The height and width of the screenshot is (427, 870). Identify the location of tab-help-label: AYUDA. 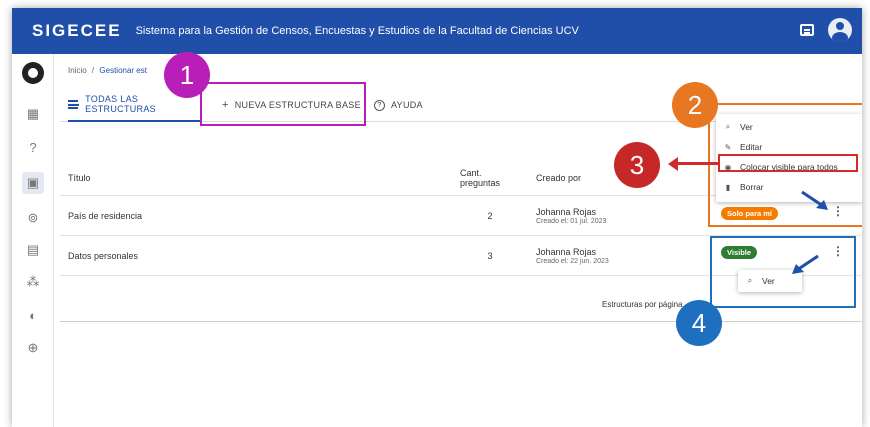
(407, 105).